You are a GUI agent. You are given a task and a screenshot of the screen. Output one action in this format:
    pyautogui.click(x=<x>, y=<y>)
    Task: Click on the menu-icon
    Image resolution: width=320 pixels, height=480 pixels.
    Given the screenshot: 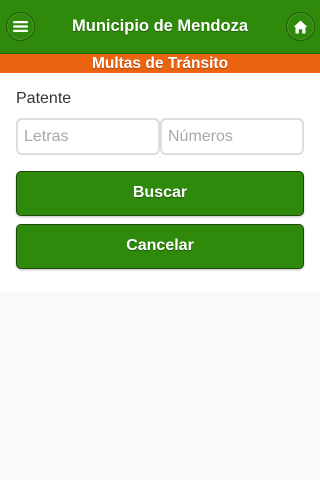 What is the action you would take?
    pyautogui.click(x=20, y=26)
    